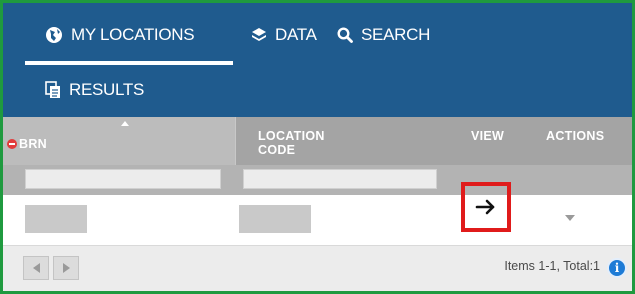 The height and width of the screenshot is (294, 635). I want to click on column-header-actions: ACTIONS, so click(589, 141).